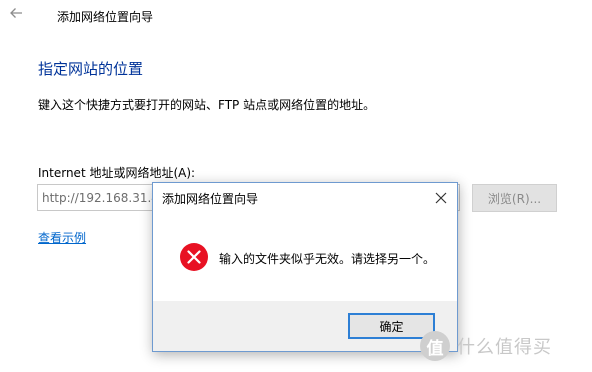 The width and height of the screenshot is (592, 372). I want to click on watermark: 值 什么值得买, so click(504, 346).